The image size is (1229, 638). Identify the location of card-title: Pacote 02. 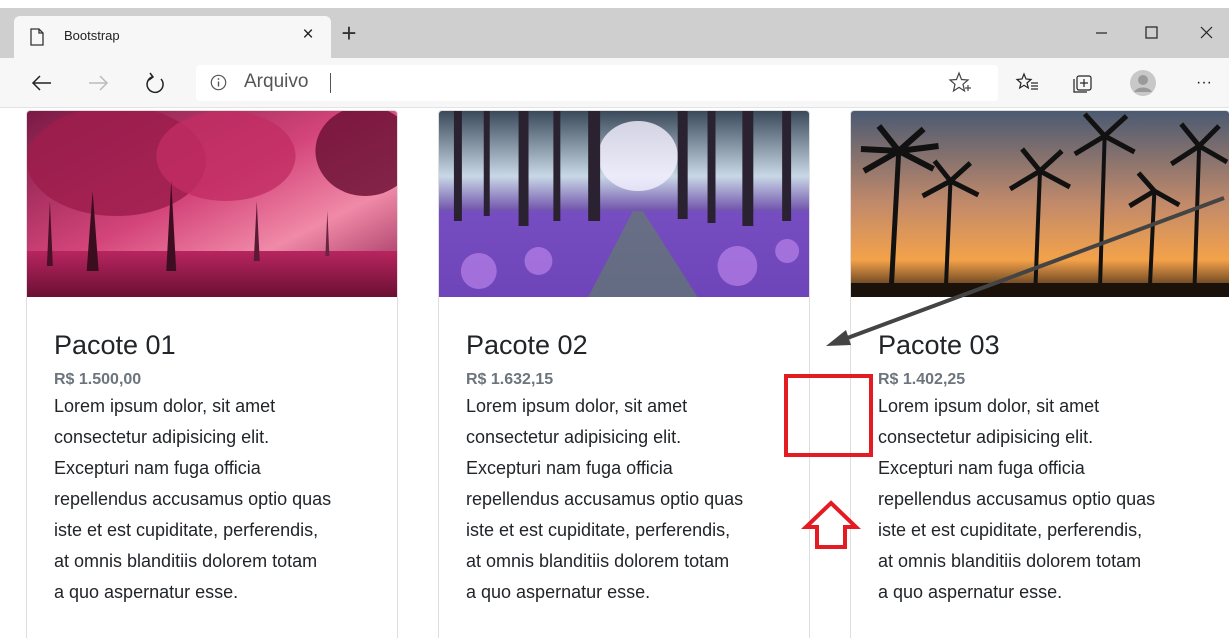
(527, 345).